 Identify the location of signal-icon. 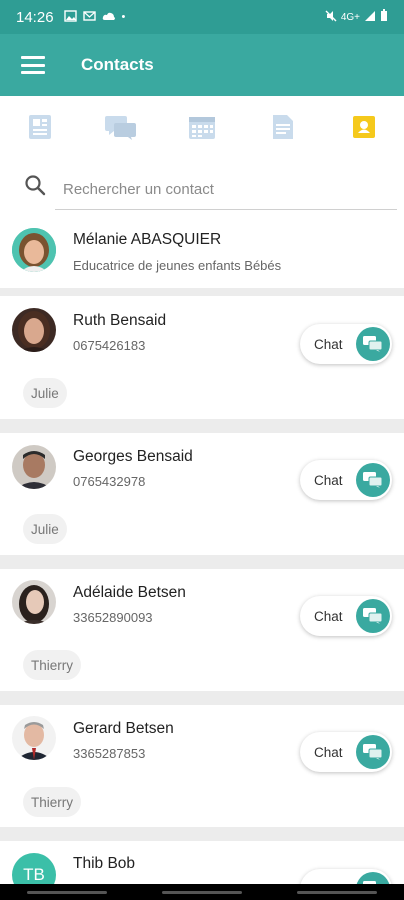
(370, 17).